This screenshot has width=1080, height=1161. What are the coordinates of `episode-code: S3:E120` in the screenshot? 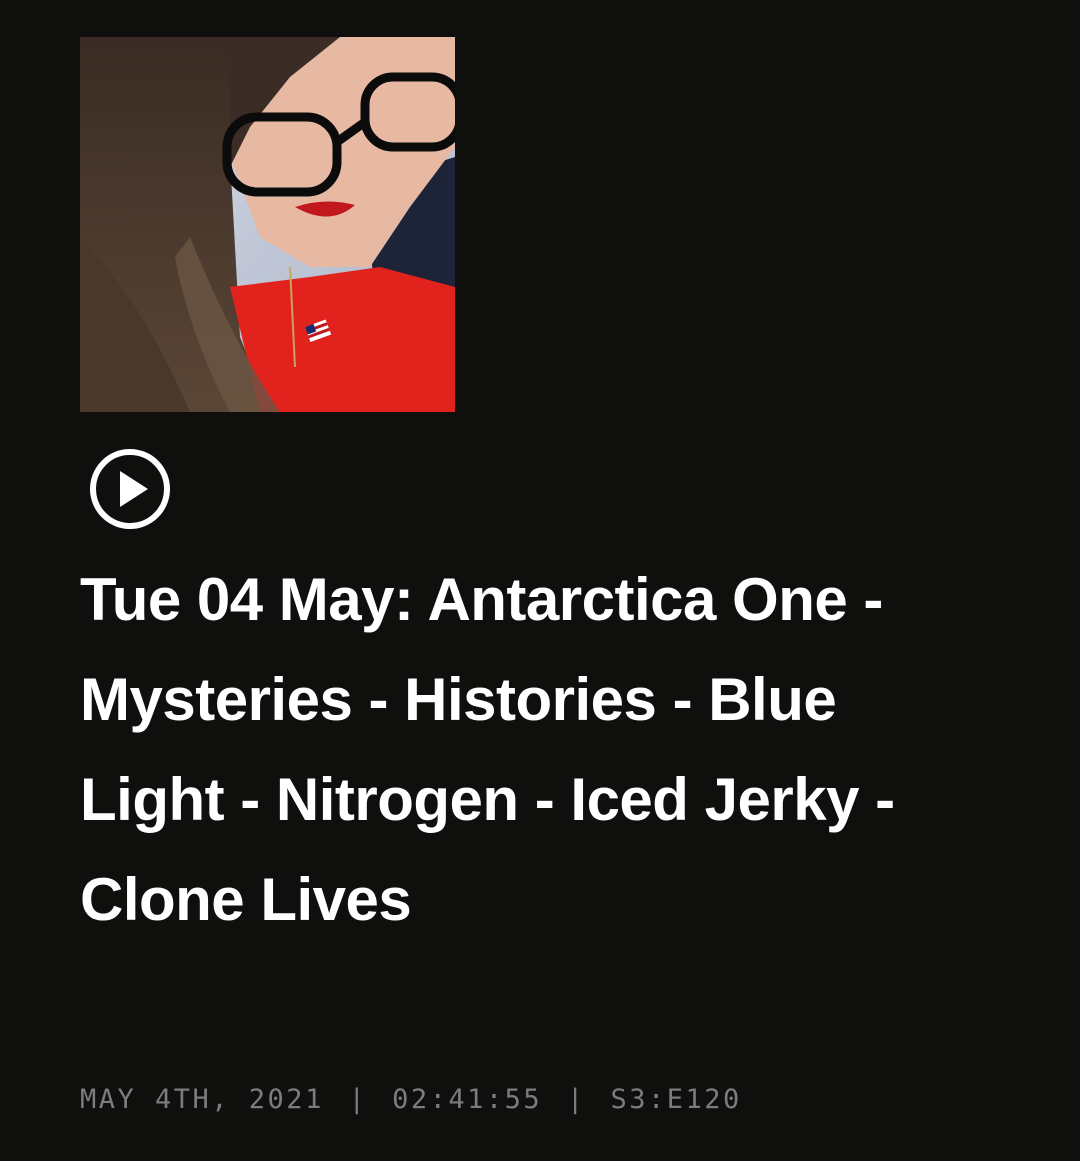 It's located at (676, 1099).